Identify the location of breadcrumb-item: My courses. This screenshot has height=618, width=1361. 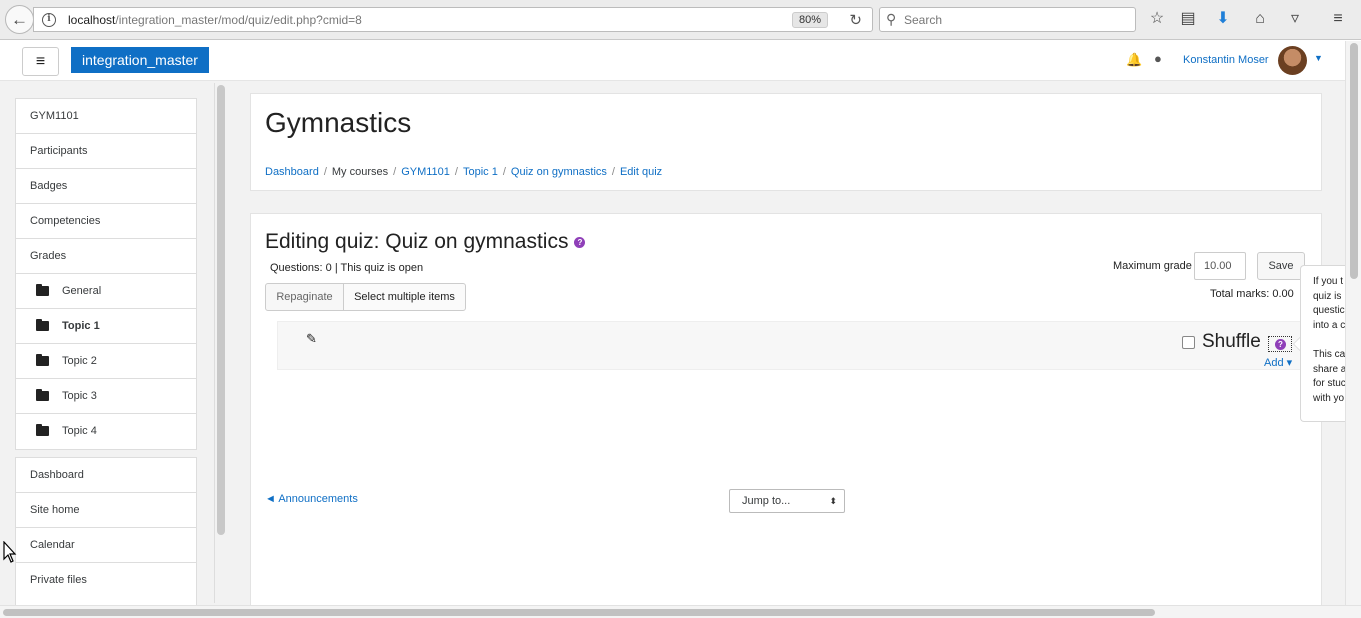
(360, 172).